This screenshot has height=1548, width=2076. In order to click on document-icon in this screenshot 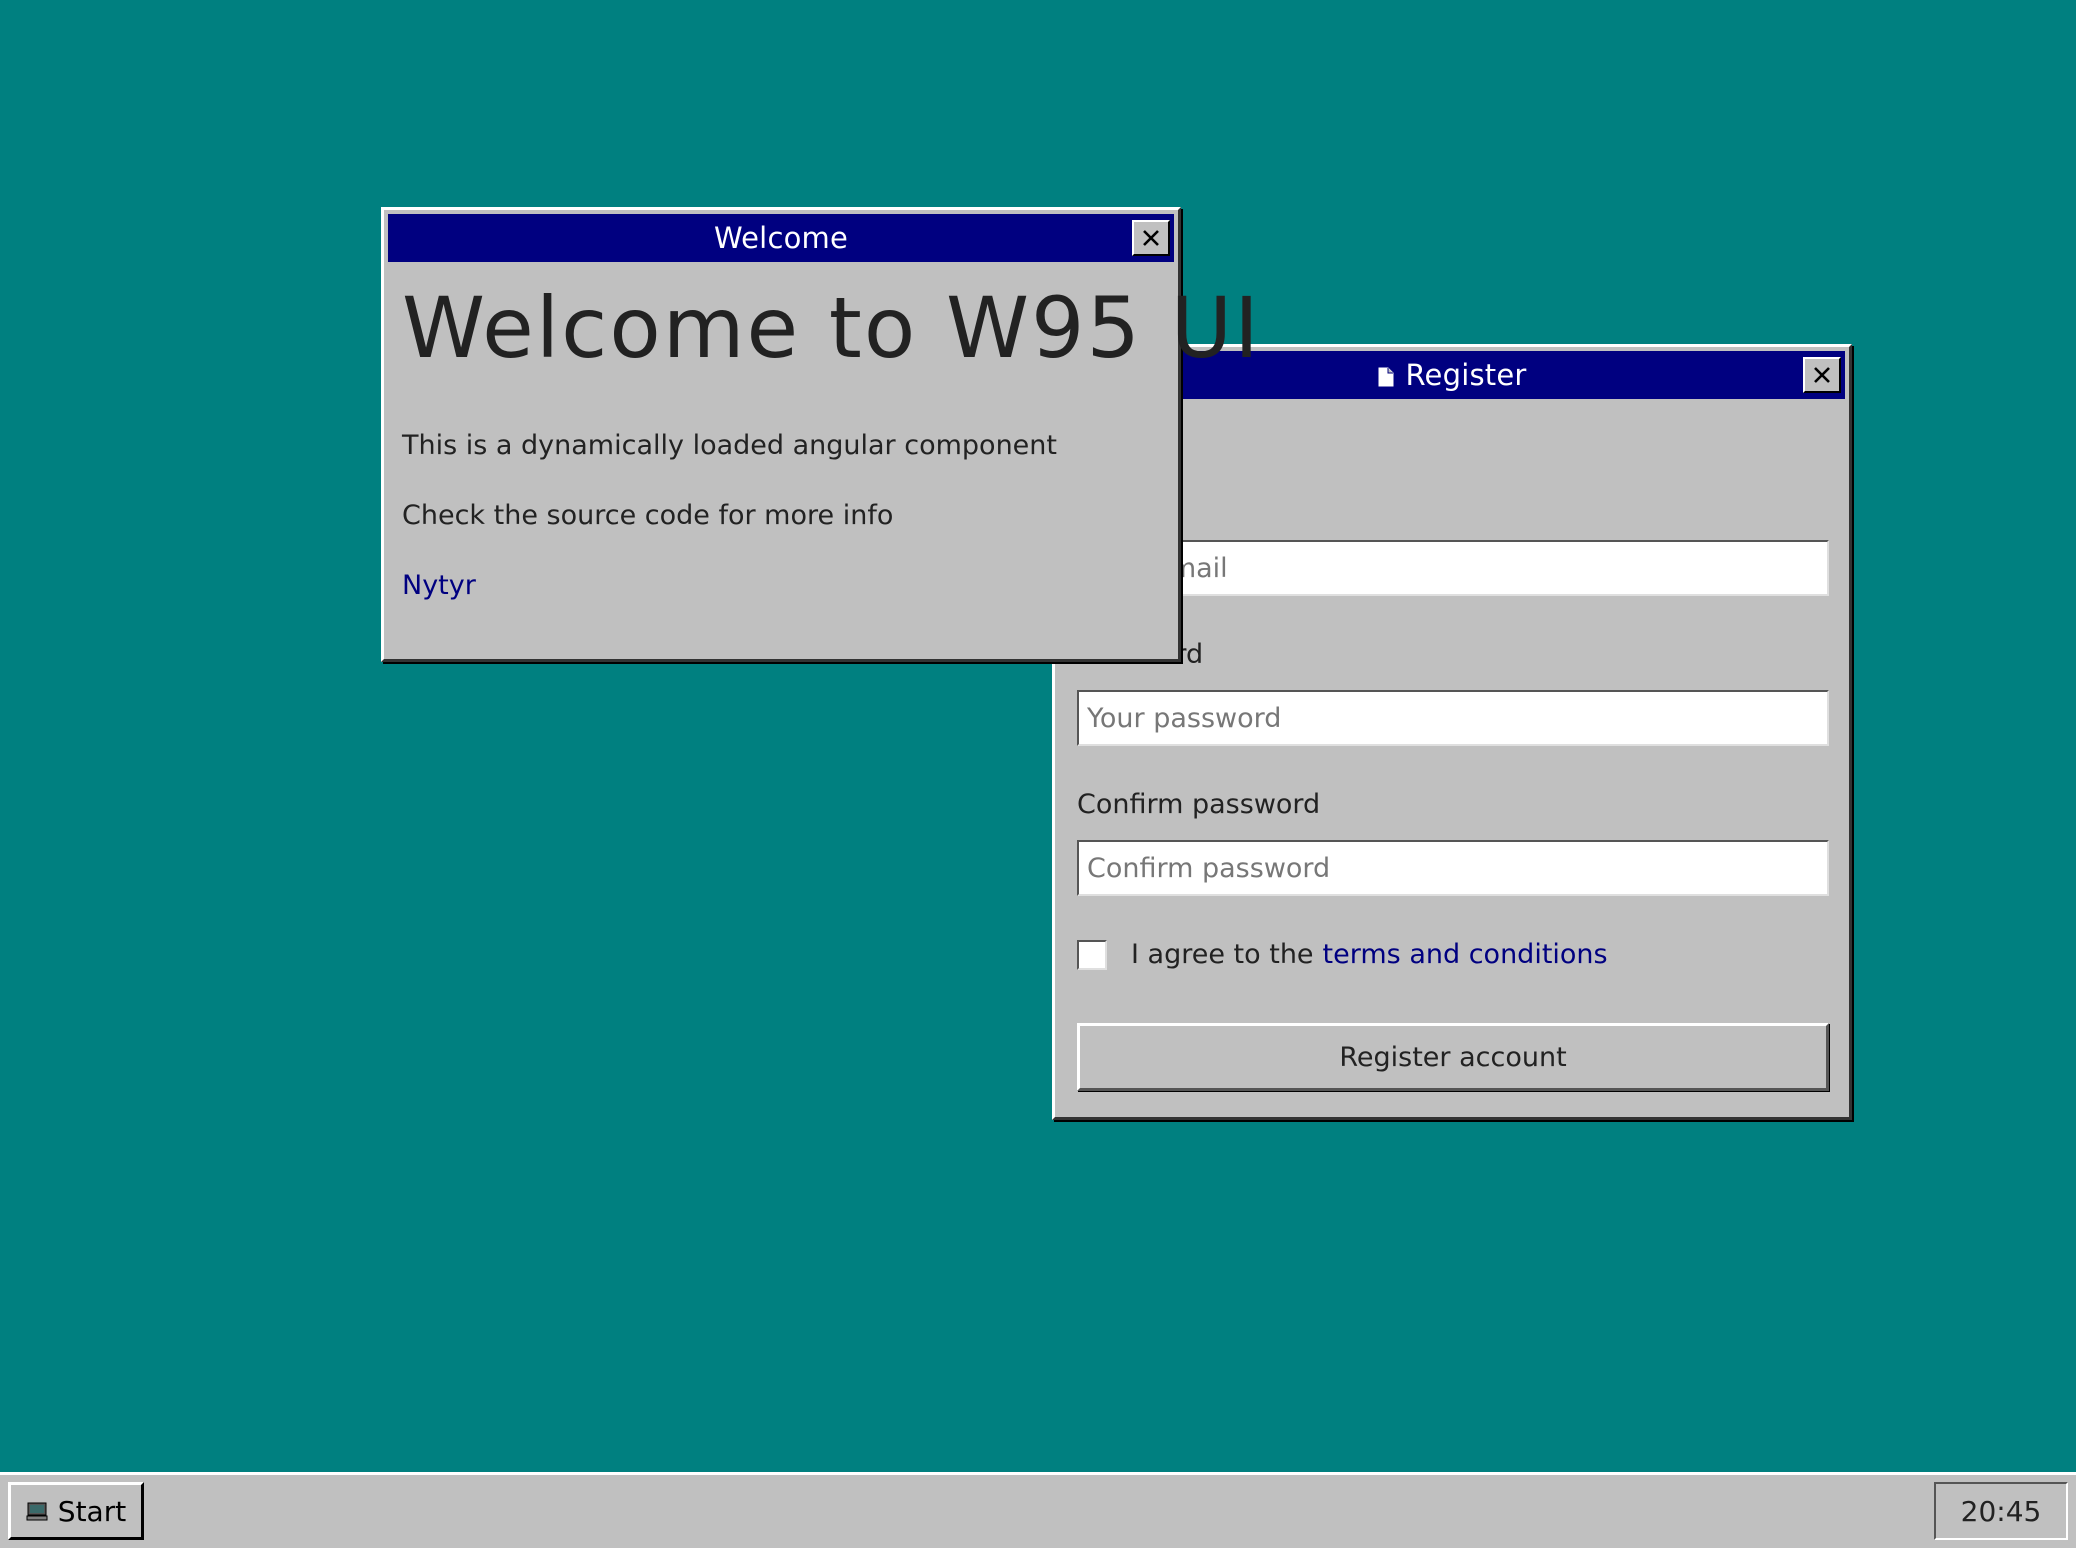, I will do `click(1385, 377)`.